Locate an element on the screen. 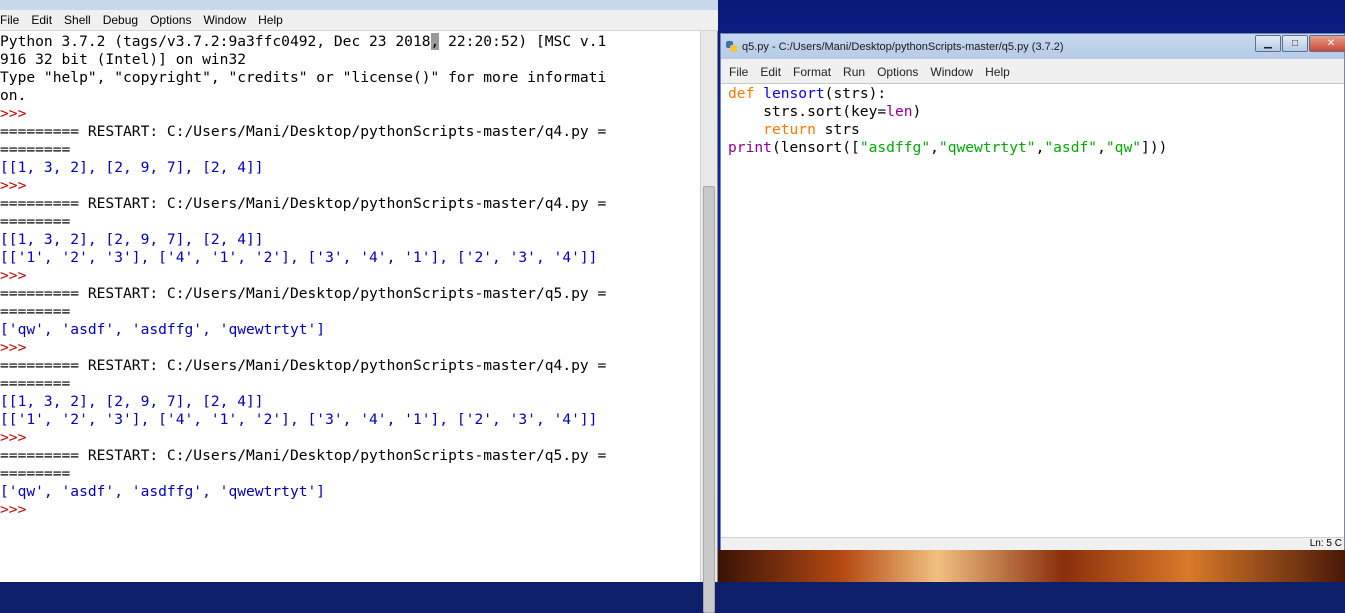 The height and width of the screenshot is (613, 1345). editor-menu-options: Options is located at coordinates (897, 72).